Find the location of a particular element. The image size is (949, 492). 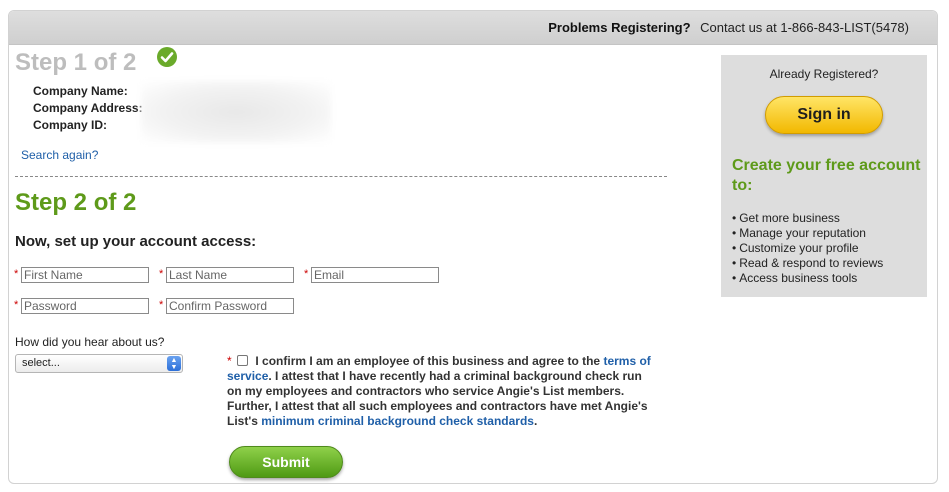

sign-in-button: Sign in is located at coordinates (824, 115).